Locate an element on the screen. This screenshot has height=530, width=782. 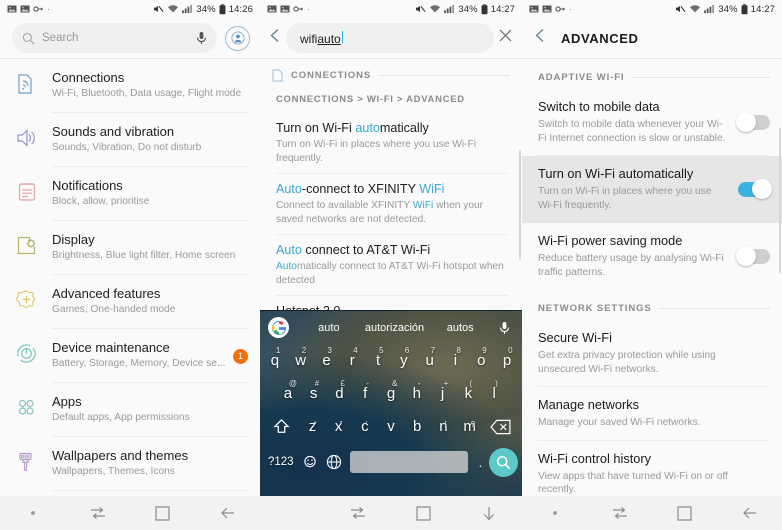
key-p: 0p is located at coordinates (507, 360).